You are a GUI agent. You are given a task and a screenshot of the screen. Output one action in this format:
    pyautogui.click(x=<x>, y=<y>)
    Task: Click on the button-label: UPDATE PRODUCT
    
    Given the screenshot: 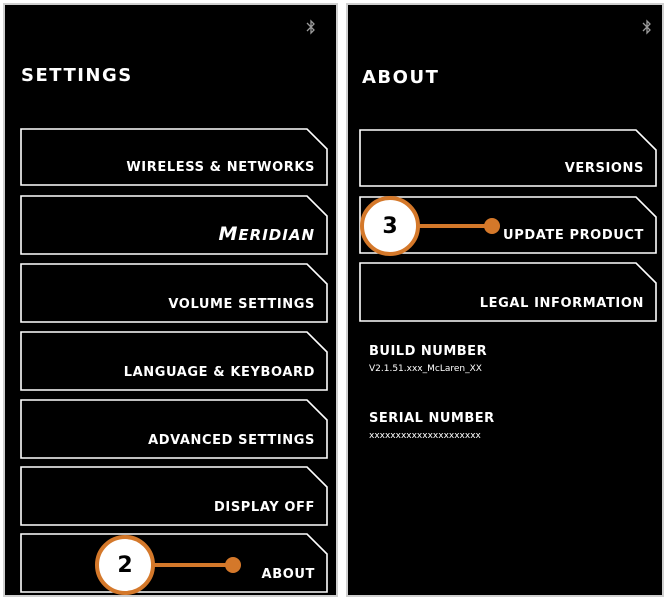 What is the action you would take?
    pyautogui.click(x=573, y=235)
    